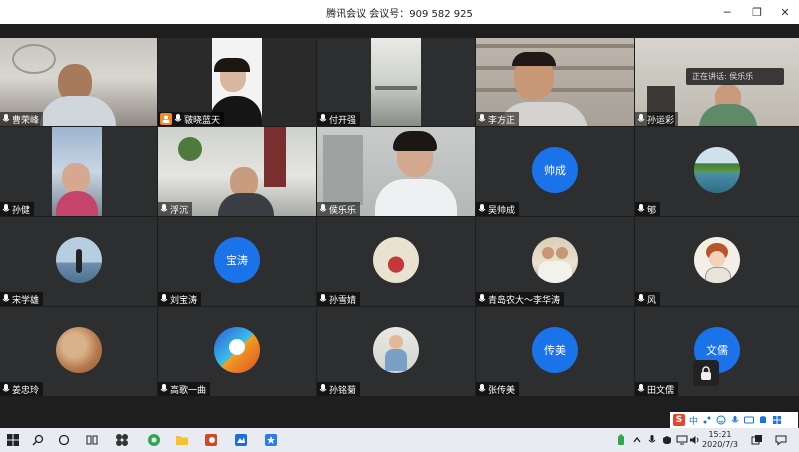 This screenshot has width=799, height=452. Describe the element at coordinates (396, 171) in the screenshot. I see `participant-tile-active-speaker: 侯乐乐` at that location.